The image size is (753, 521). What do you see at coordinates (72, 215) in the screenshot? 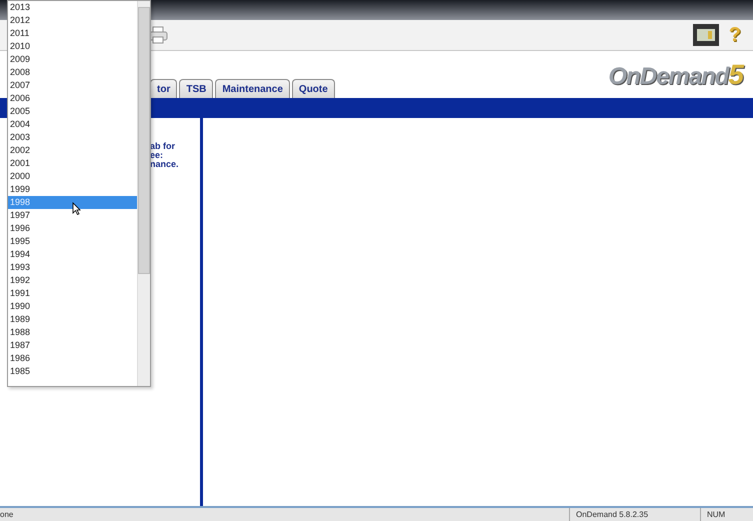
I see `year-option: 1997` at bounding box center [72, 215].